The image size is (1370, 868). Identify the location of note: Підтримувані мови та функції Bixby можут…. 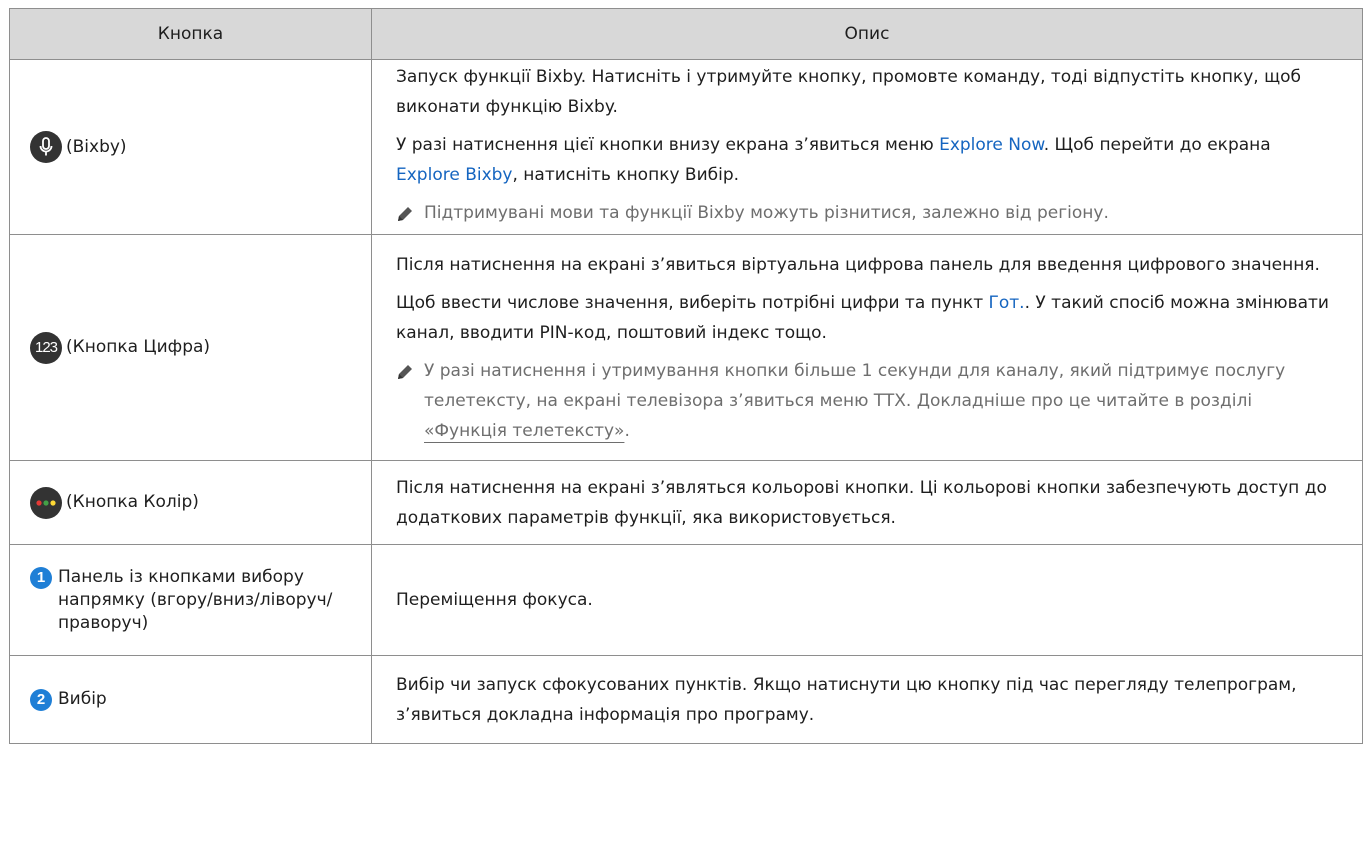
(867, 215).